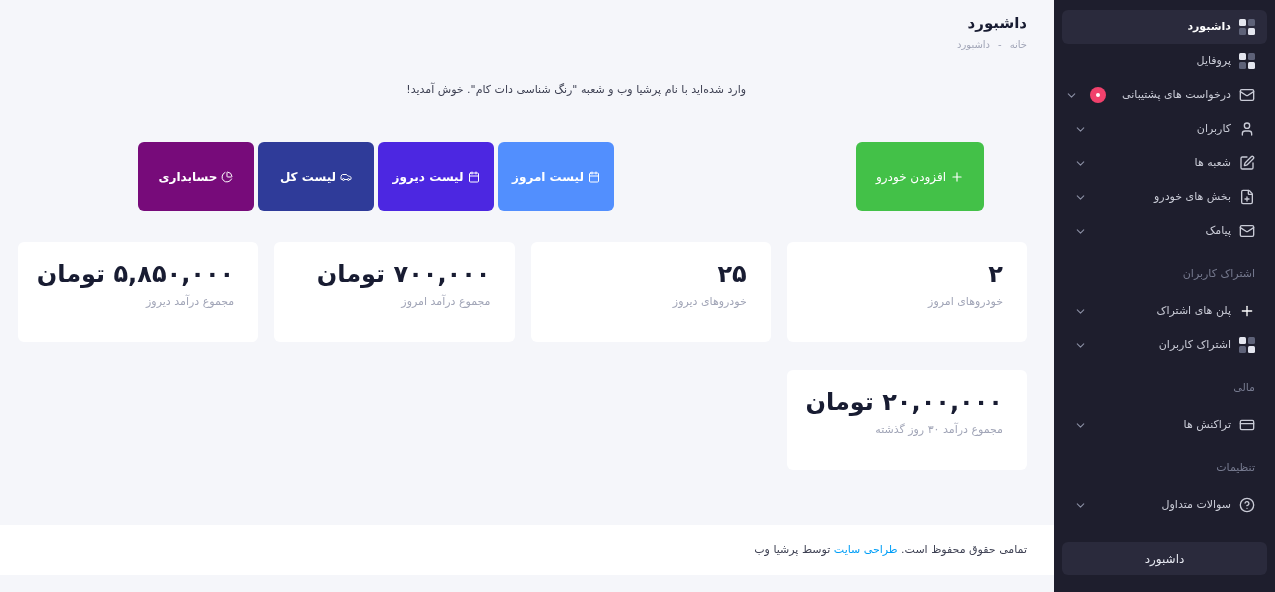 Image resolution: width=1275 pixels, height=592 pixels. I want to click on sidebar-item: تراکنش ها, so click(1164, 425).